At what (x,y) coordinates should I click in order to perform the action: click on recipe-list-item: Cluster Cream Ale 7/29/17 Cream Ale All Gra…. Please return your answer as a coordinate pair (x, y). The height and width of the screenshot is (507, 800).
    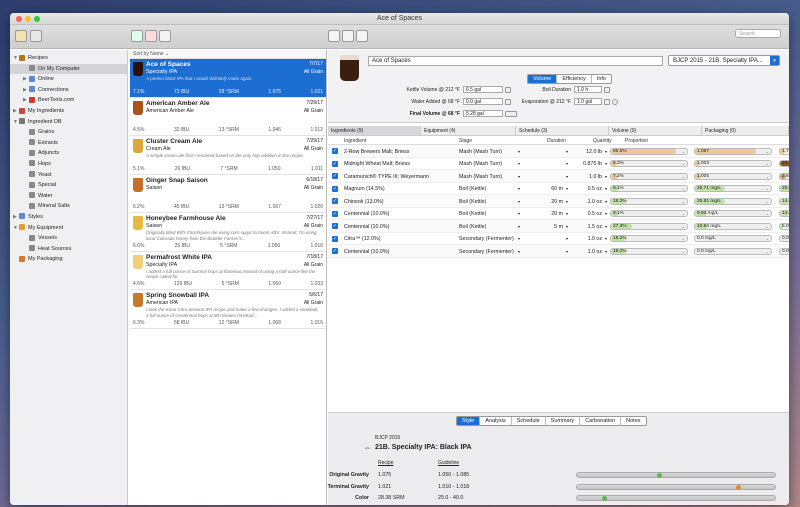
    Looking at the image, I should click on (228, 155).